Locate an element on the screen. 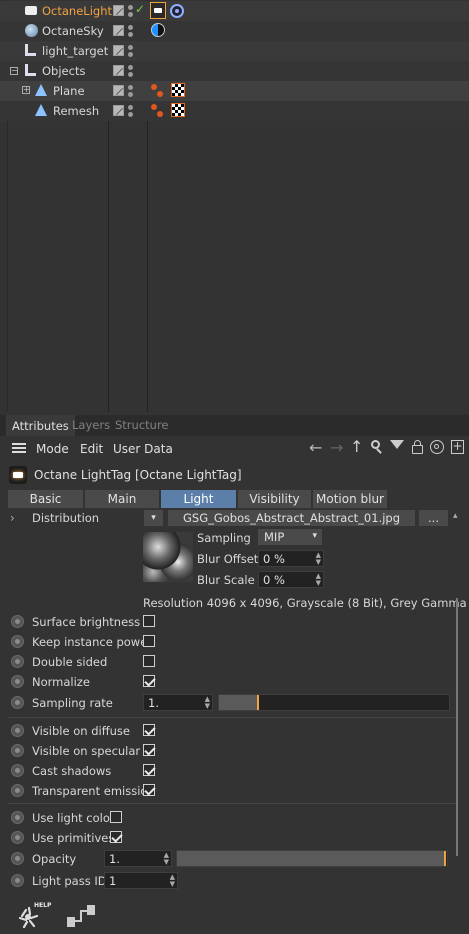  sampling-rate-field: 1. ▲ ▼ is located at coordinates (178, 702).